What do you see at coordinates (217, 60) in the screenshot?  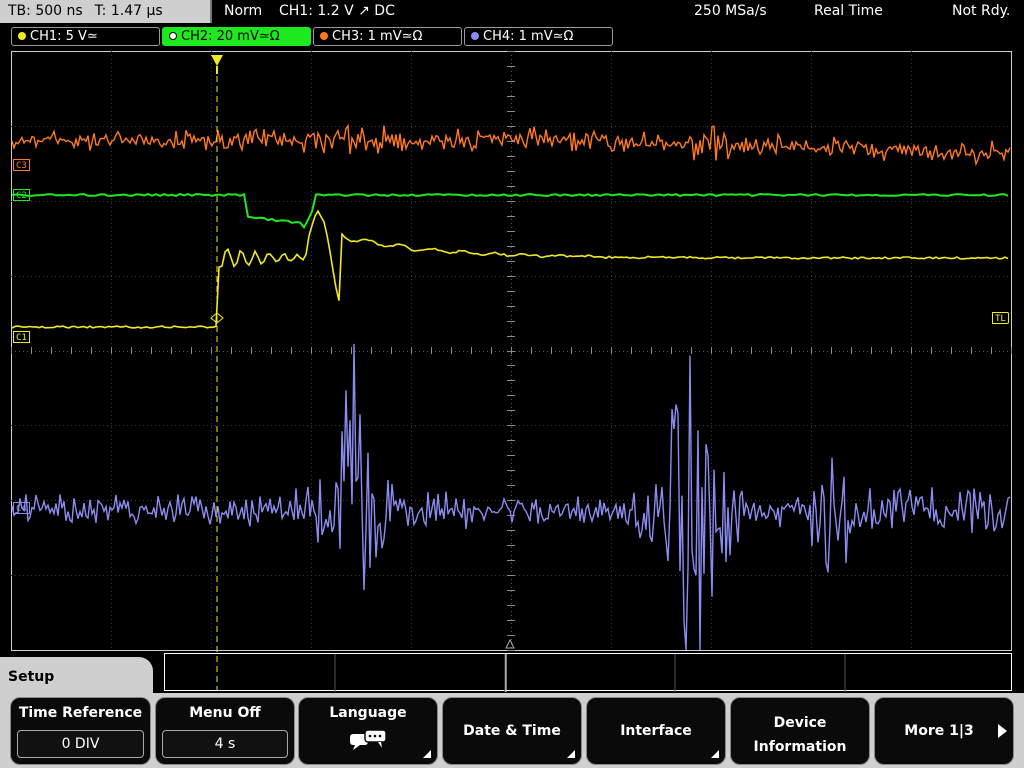 I see `trigger-position-marker` at bounding box center [217, 60].